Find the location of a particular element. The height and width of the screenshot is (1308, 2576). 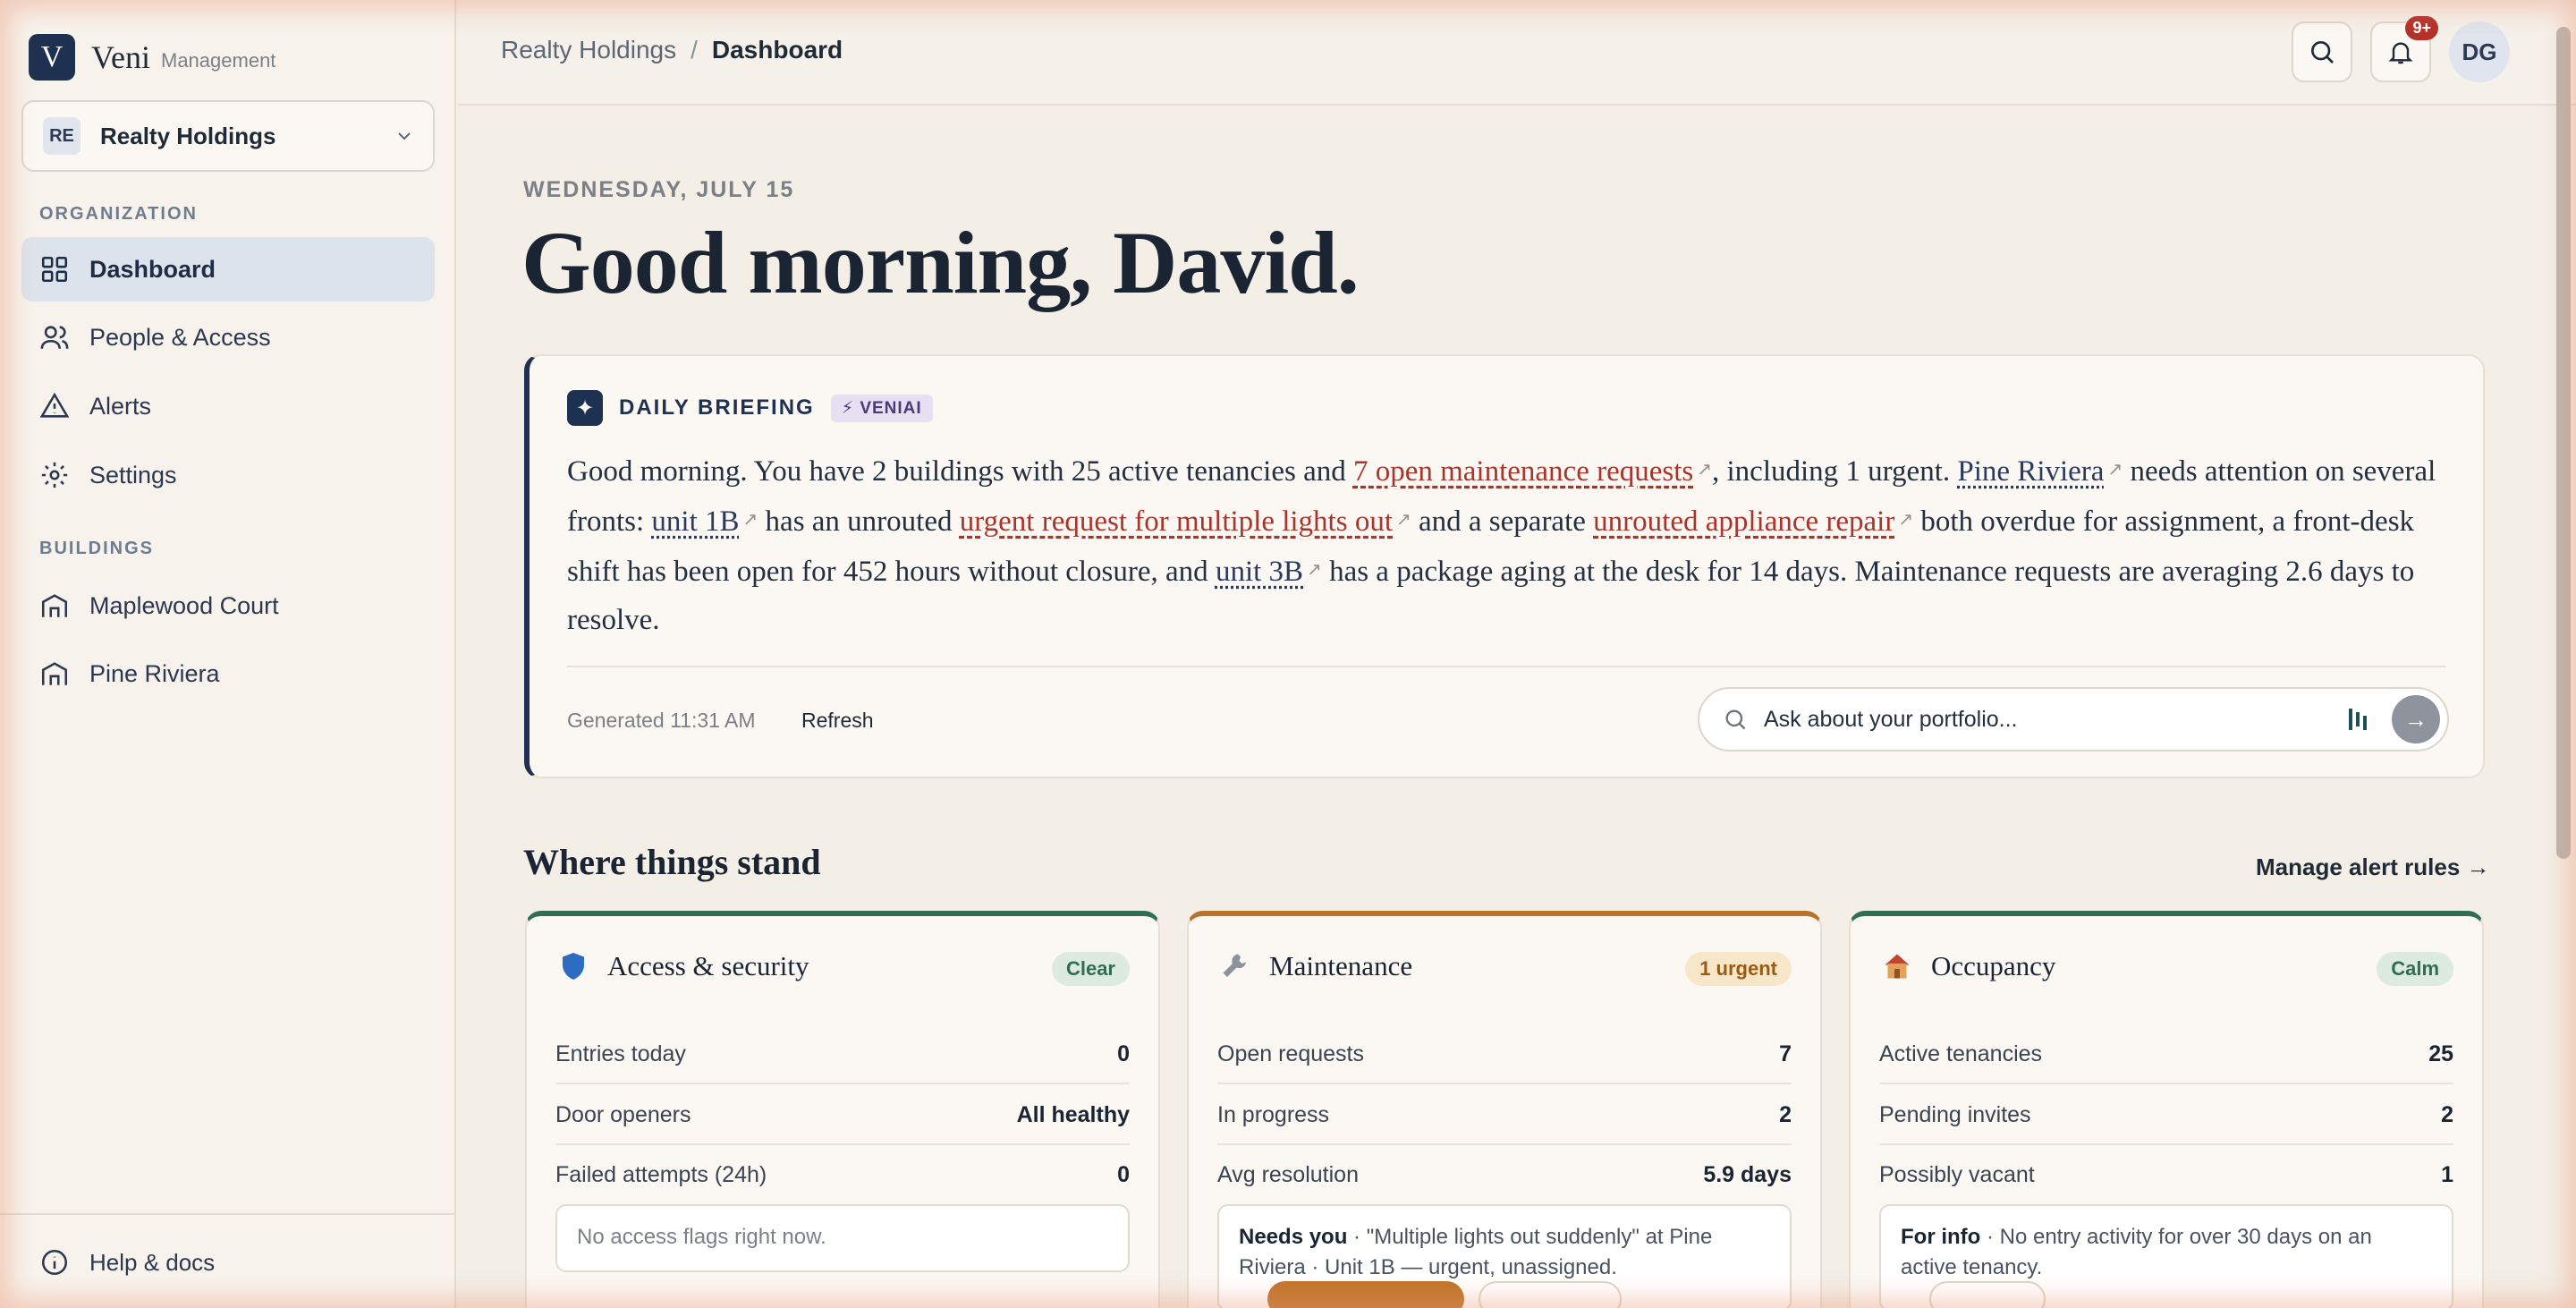

section-label-organization: ORGANIZATION is located at coordinates (118, 214).